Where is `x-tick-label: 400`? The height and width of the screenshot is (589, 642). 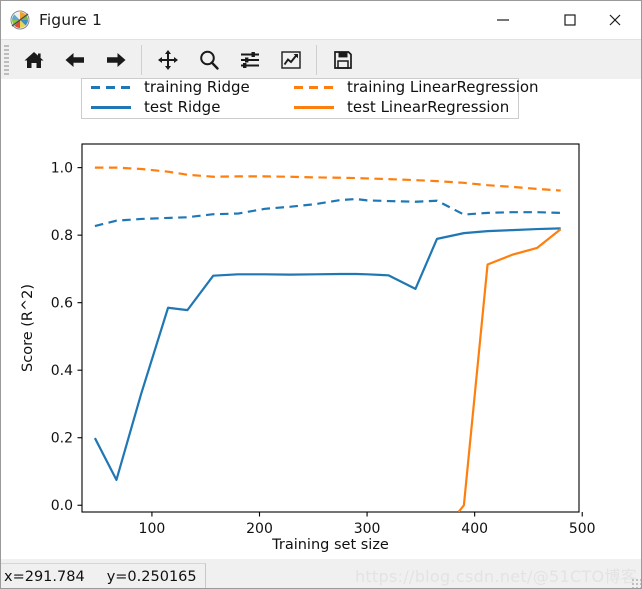
x-tick-label: 400 is located at coordinates (474, 529).